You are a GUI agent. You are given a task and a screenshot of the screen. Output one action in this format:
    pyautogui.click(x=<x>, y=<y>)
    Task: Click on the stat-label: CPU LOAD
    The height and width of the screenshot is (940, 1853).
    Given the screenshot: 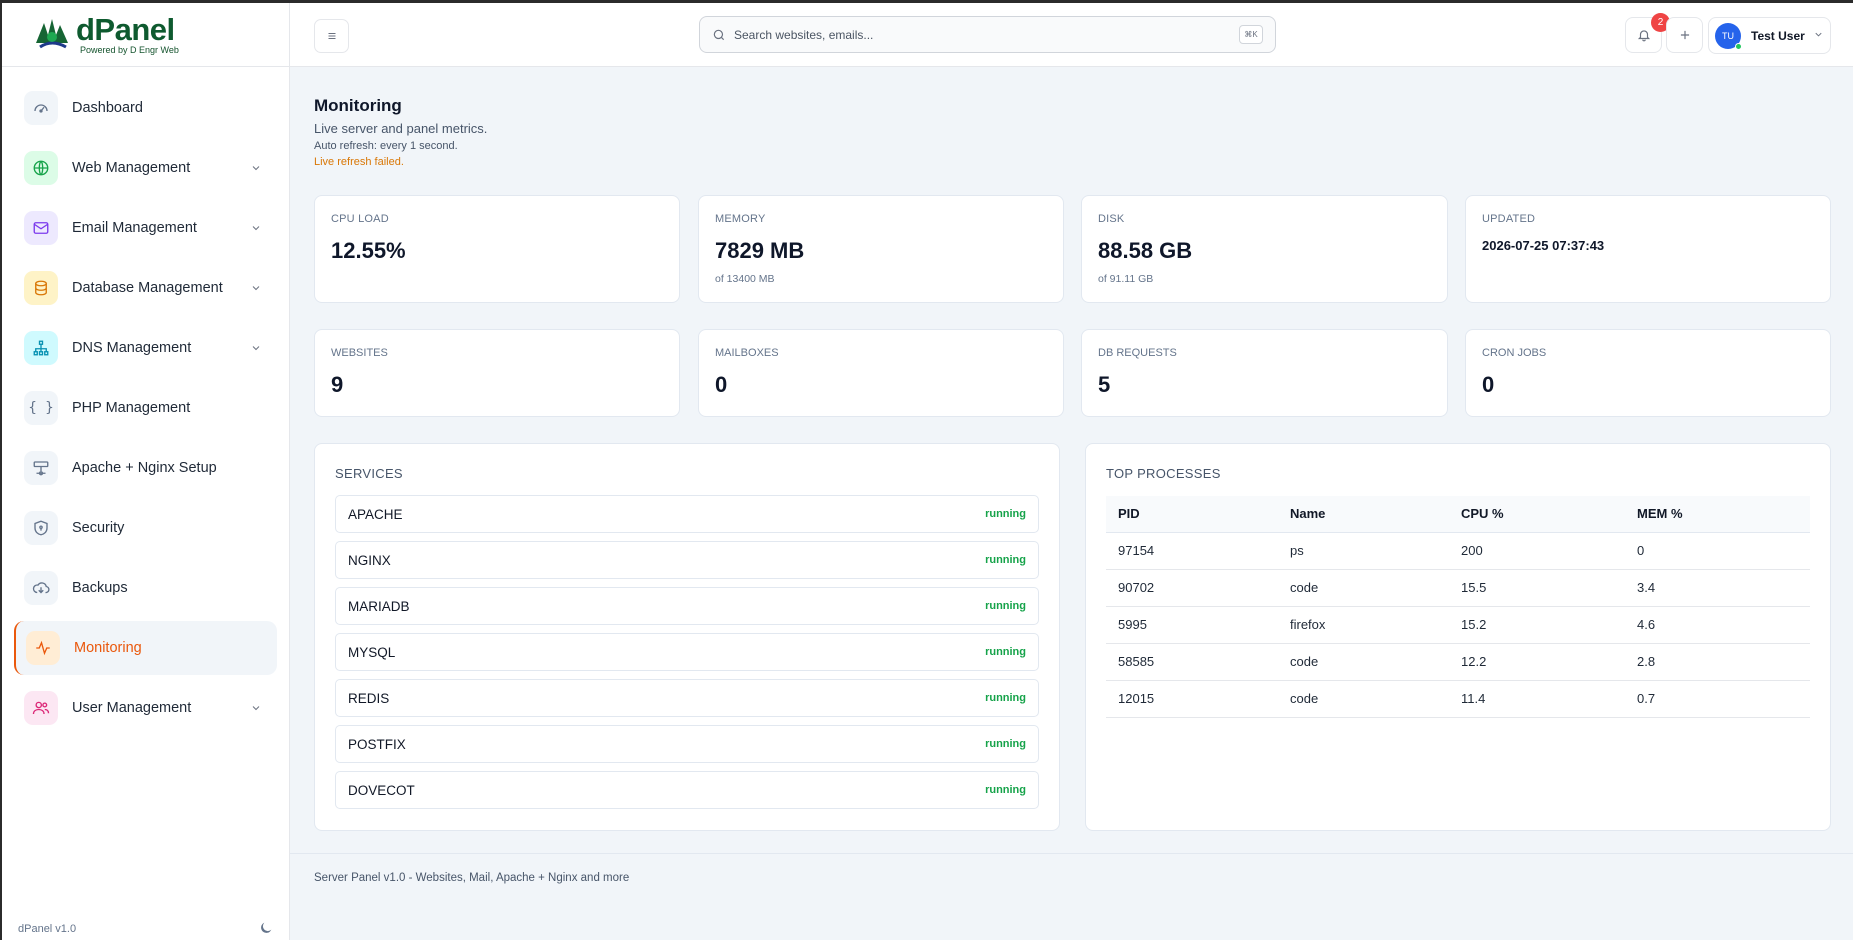 What is the action you would take?
    pyautogui.click(x=360, y=219)
    